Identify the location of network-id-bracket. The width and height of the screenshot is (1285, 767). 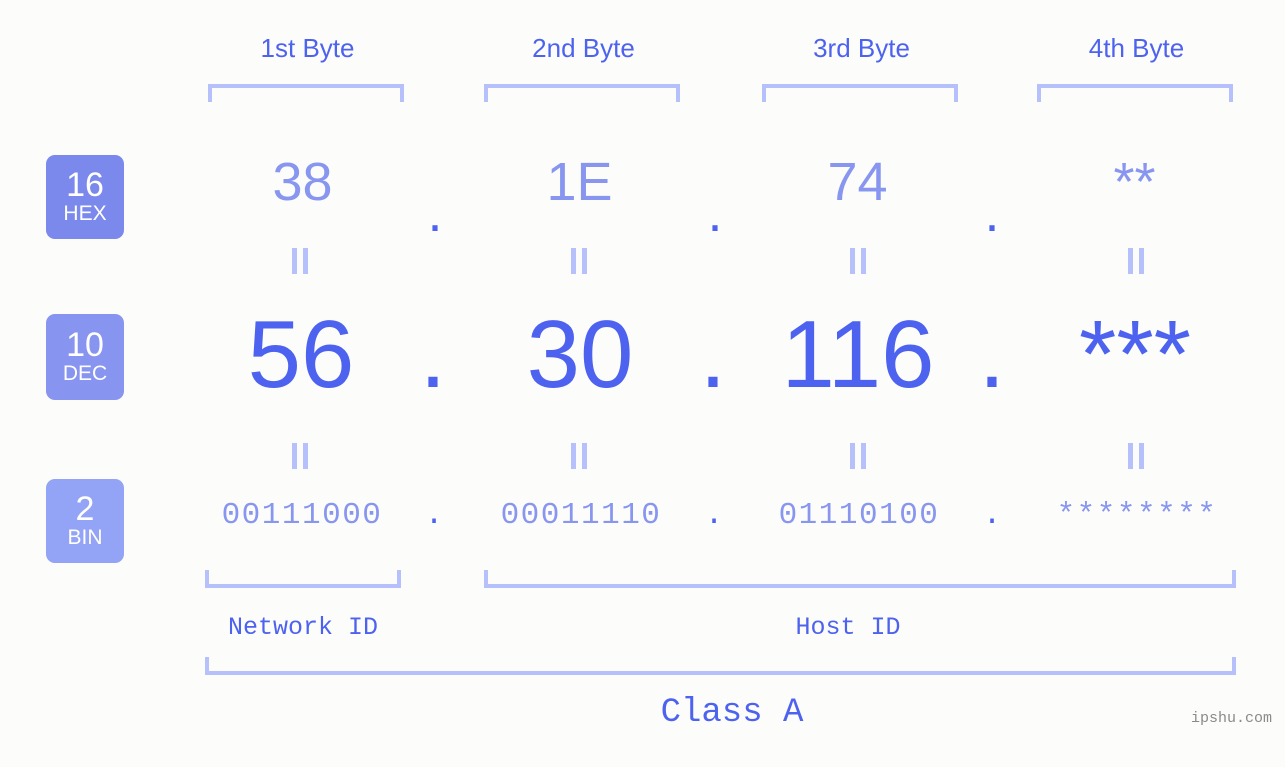
(303, 579).